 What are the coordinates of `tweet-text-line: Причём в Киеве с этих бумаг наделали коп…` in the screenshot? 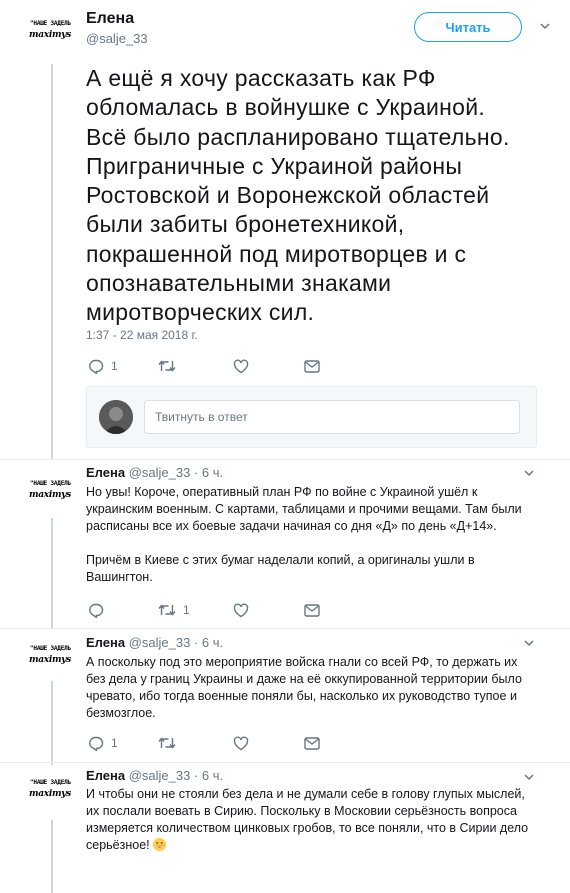 It's located at (280, 560).